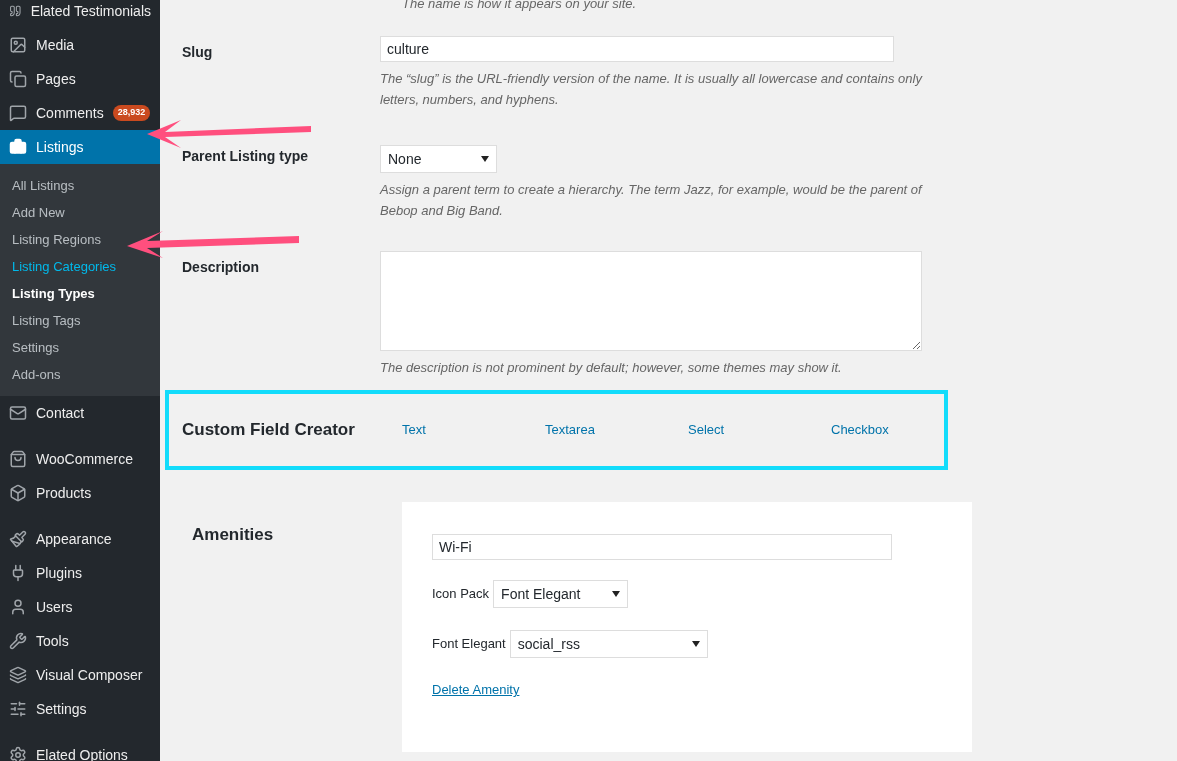 The height and width of the screenshot is (761, 1177). What do you see at coordinates (759, 430) in the screenshot?
I see `field-type-link: Select` at bounding box center [759, 430].